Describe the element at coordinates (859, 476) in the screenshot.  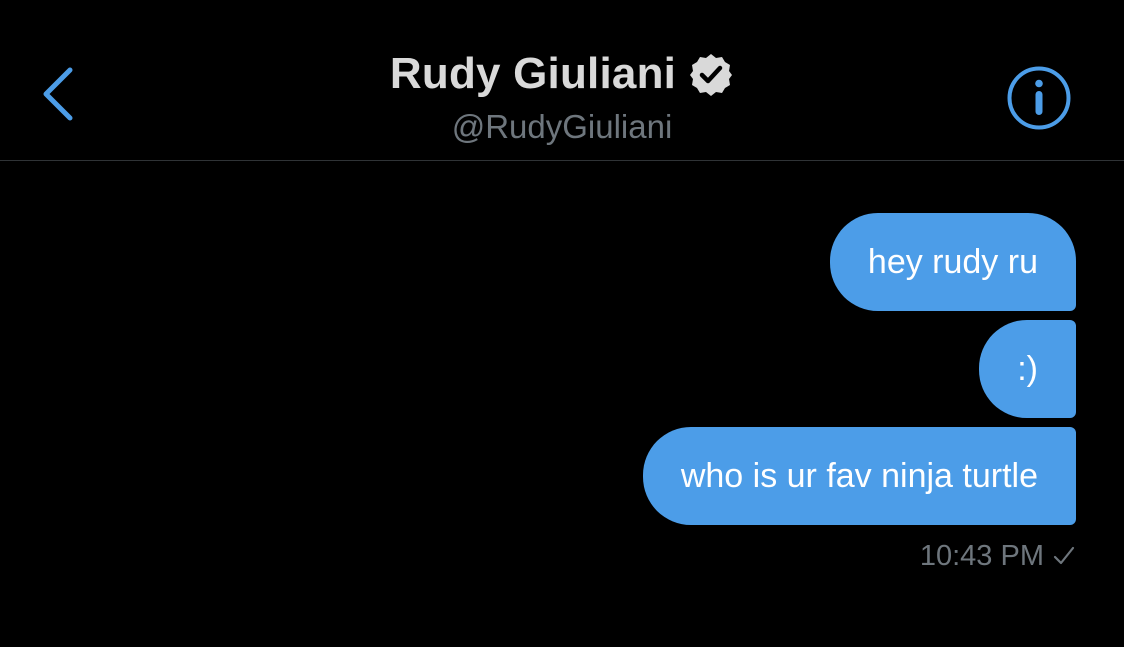
I see `message-bubble: who is ur fav ninja turtle` at that location.